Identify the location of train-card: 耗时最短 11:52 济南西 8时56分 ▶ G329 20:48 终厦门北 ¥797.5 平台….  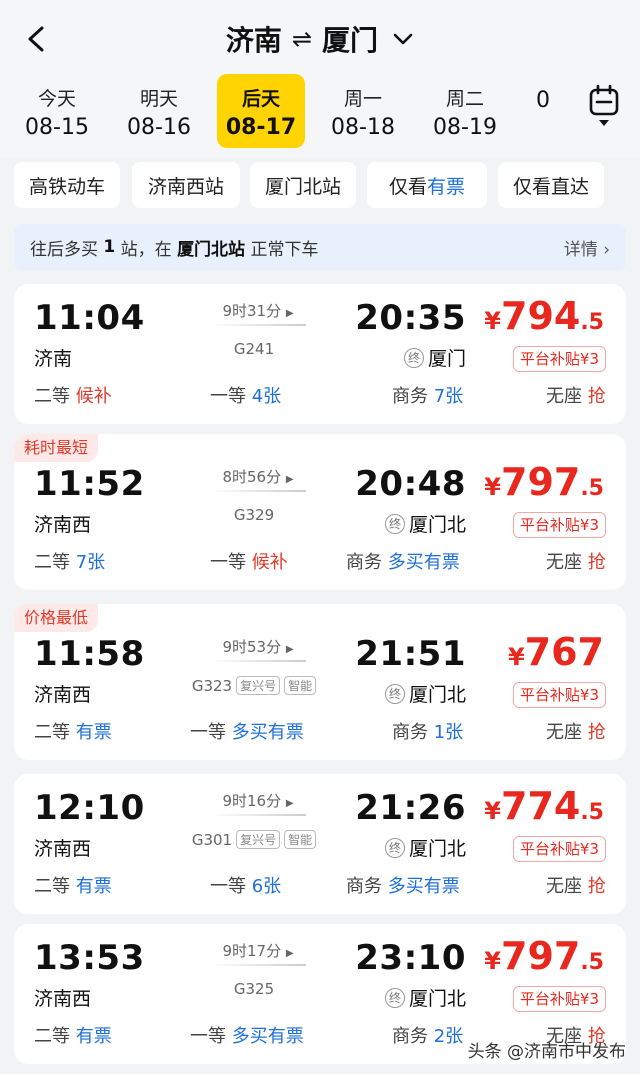
(320, 512).